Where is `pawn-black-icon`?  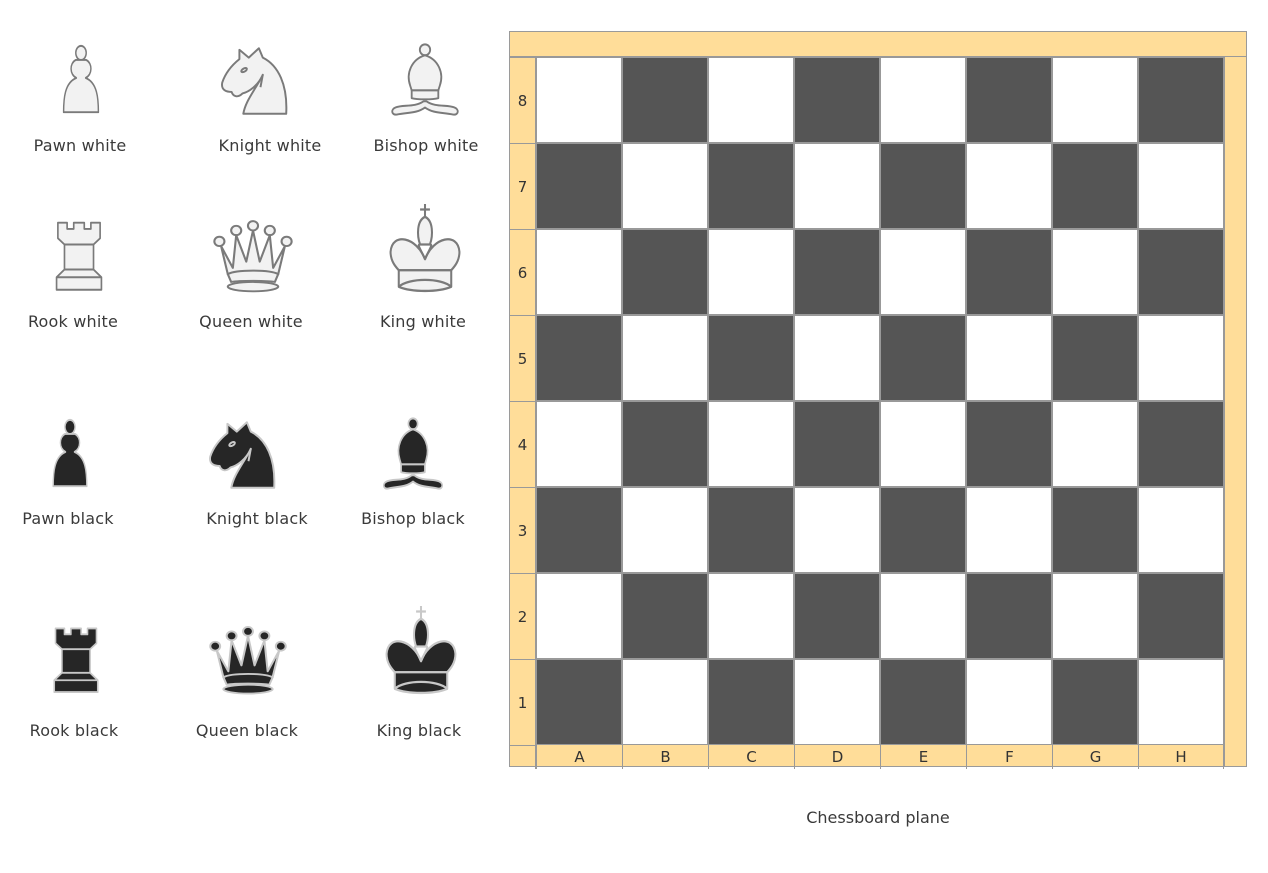
pawn-black-icon is located at coordinates (70, 455).